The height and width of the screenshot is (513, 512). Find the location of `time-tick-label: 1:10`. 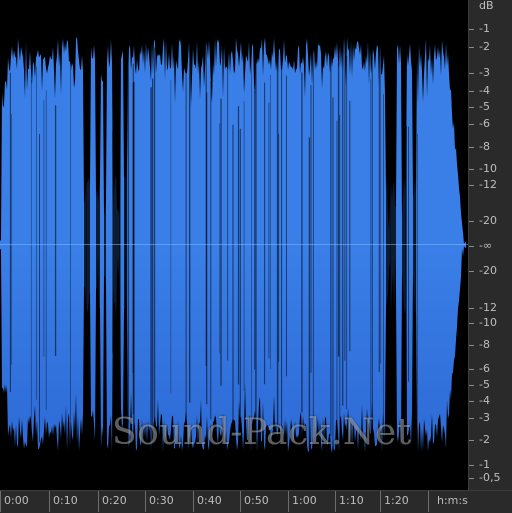

time-tick-label: 1:10 is located at coordinates (351, 500).